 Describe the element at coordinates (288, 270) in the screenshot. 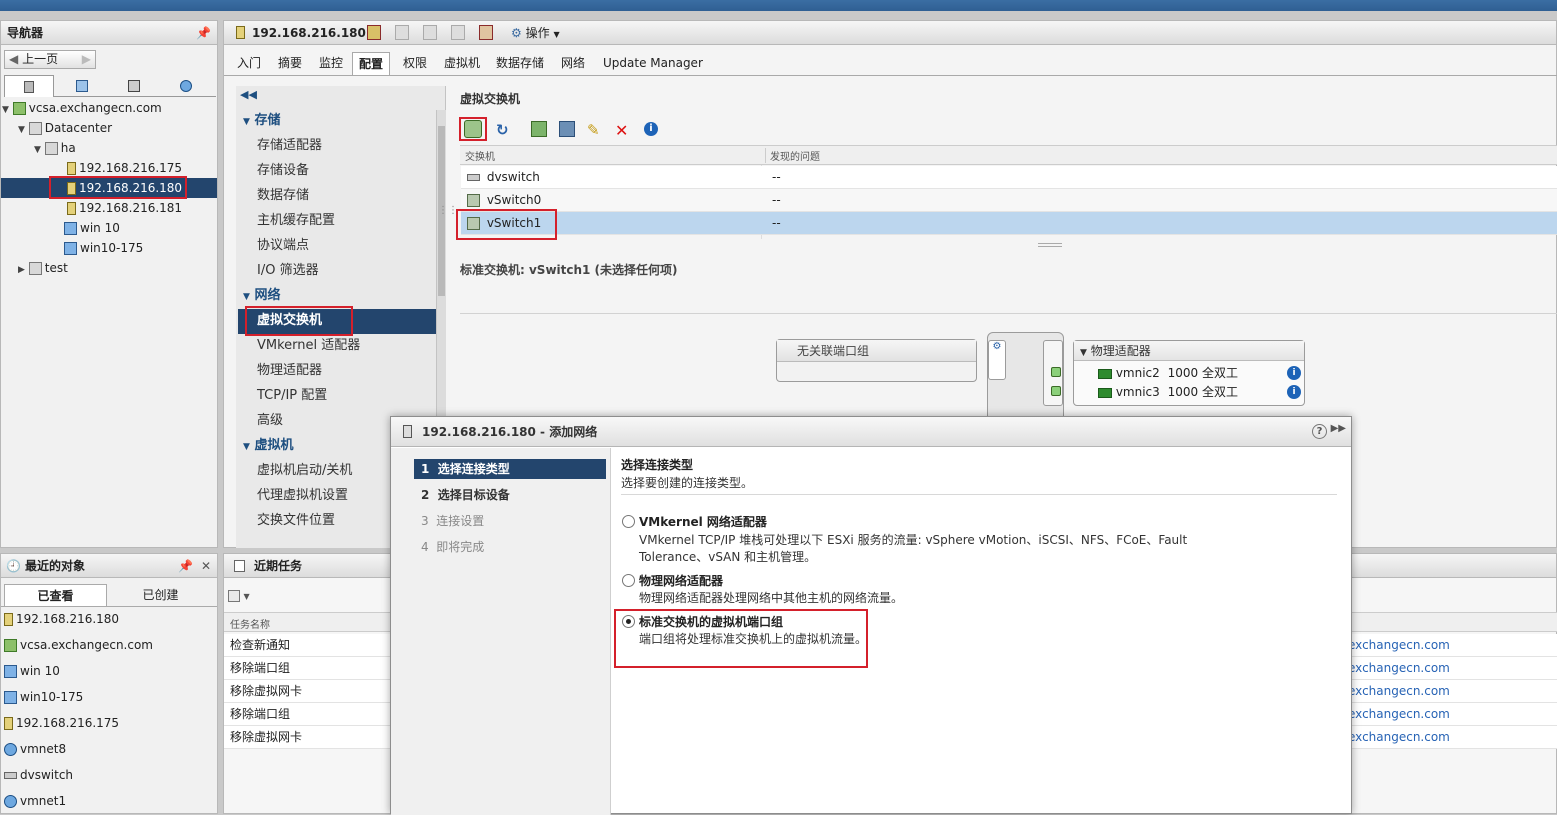

I see `nav-io-filters: I/O 筛选器` at that location.